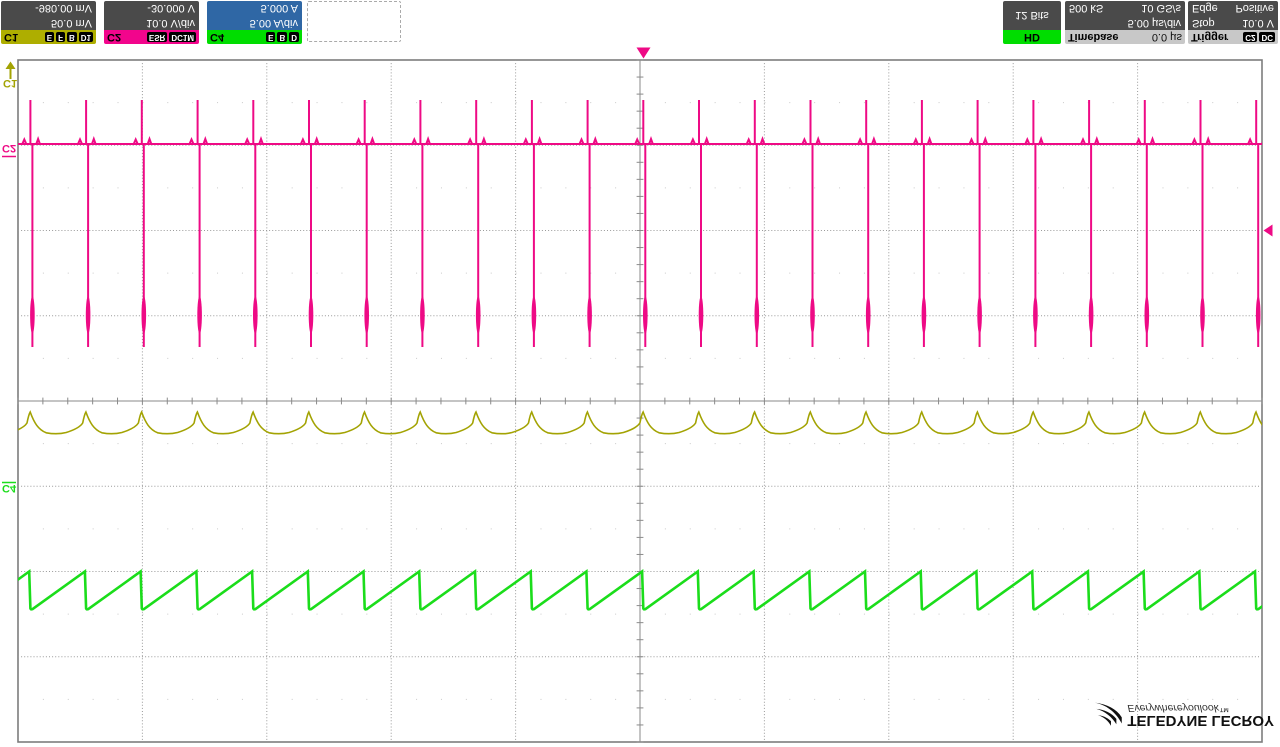  Describe the element at coordinates (114, 37) in the screenshot. I see `c2-label: C2` at that location.